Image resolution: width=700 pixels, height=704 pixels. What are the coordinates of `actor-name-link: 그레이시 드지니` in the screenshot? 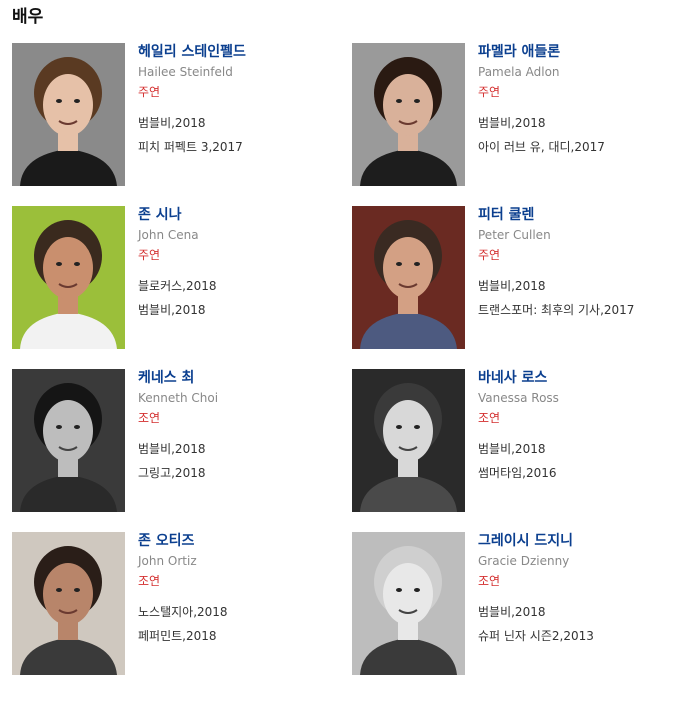 It's located at (583, 541).